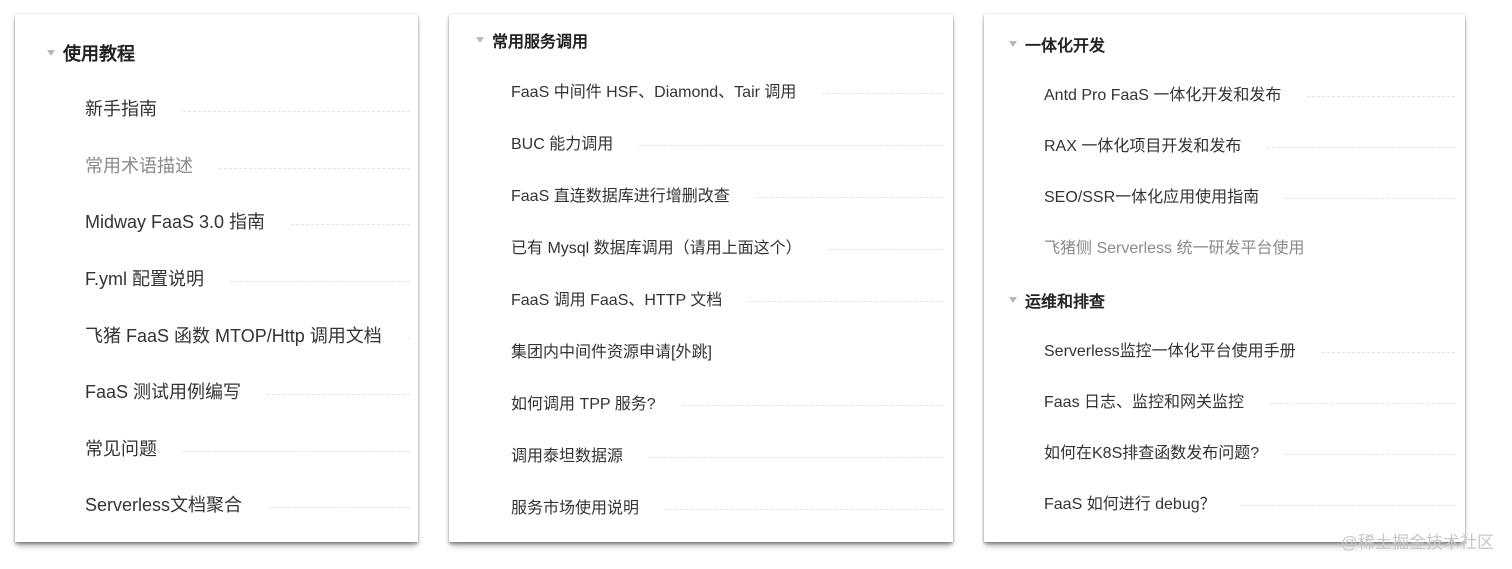 This screenshot has width=1512, height=569. What do you see at coordinates (247, 108) in the screenshot?
I see `nav-item-beginner-guide: 新手指南` at bounding box center [247, 108].